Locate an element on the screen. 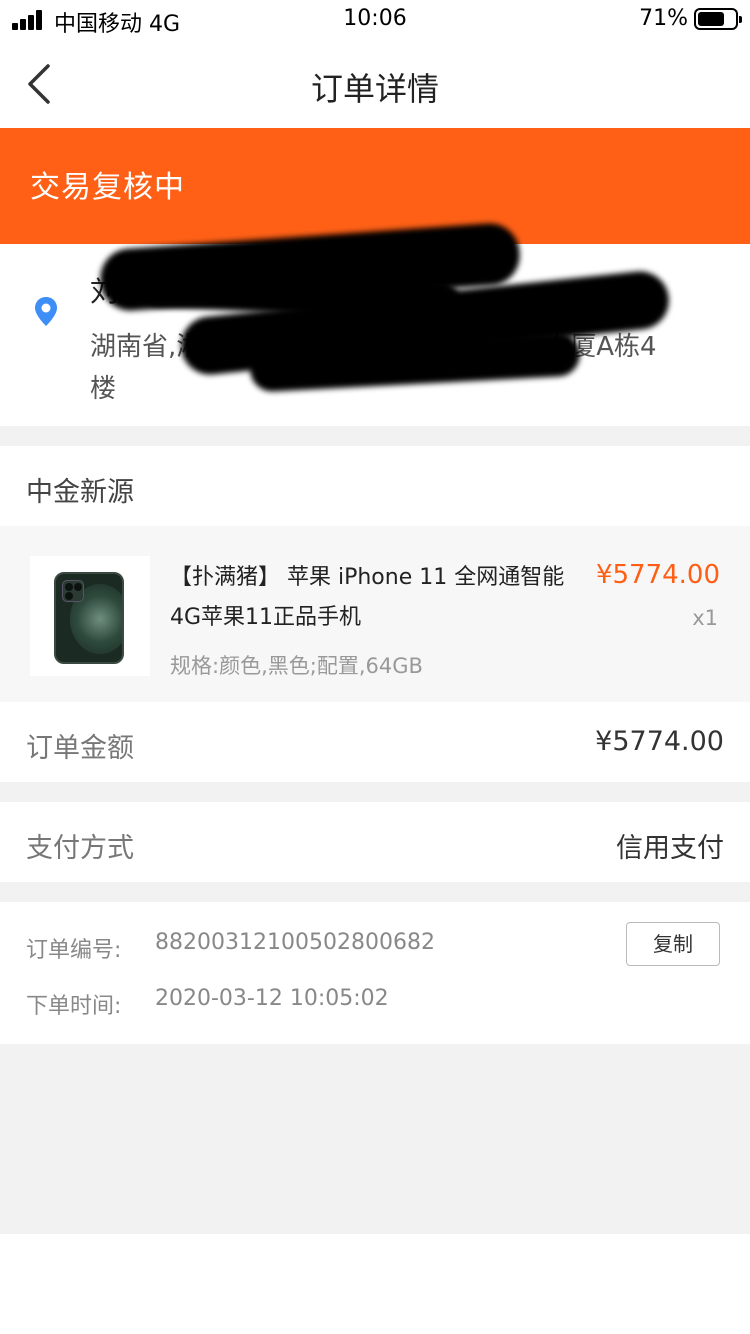 The width and height of the screenshot is (750, 1334). status-time: 10:06 is located at coordinates (375, 18).